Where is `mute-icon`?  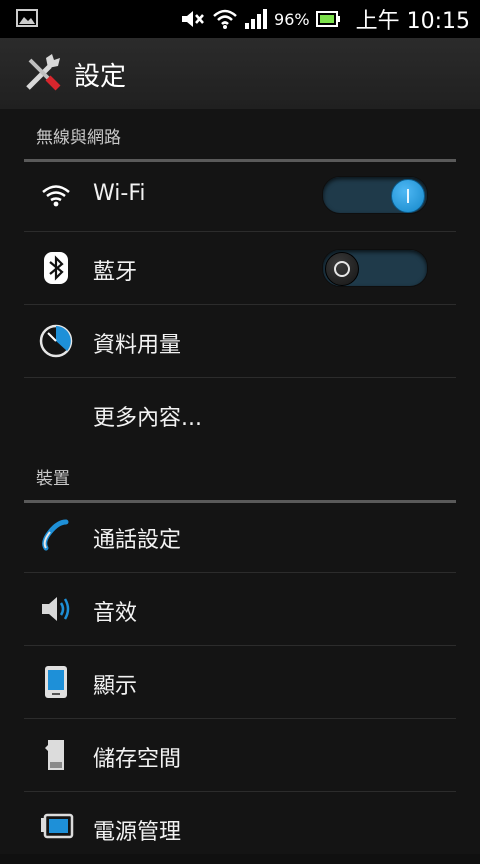 mute-icon is located at coordinates (193, 19).